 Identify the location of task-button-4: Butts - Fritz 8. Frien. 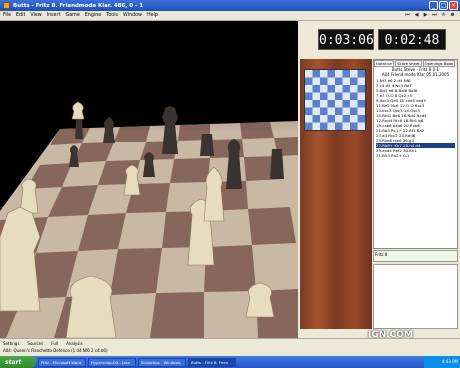
(212, 362).